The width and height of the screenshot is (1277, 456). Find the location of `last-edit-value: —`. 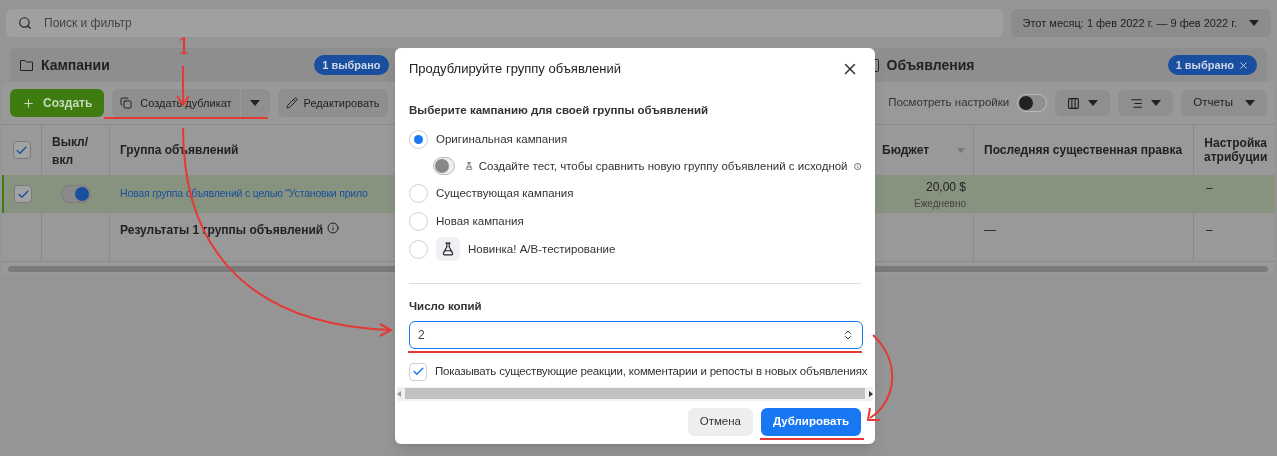

last-edit-value: — is located at coordinates (990, 230).